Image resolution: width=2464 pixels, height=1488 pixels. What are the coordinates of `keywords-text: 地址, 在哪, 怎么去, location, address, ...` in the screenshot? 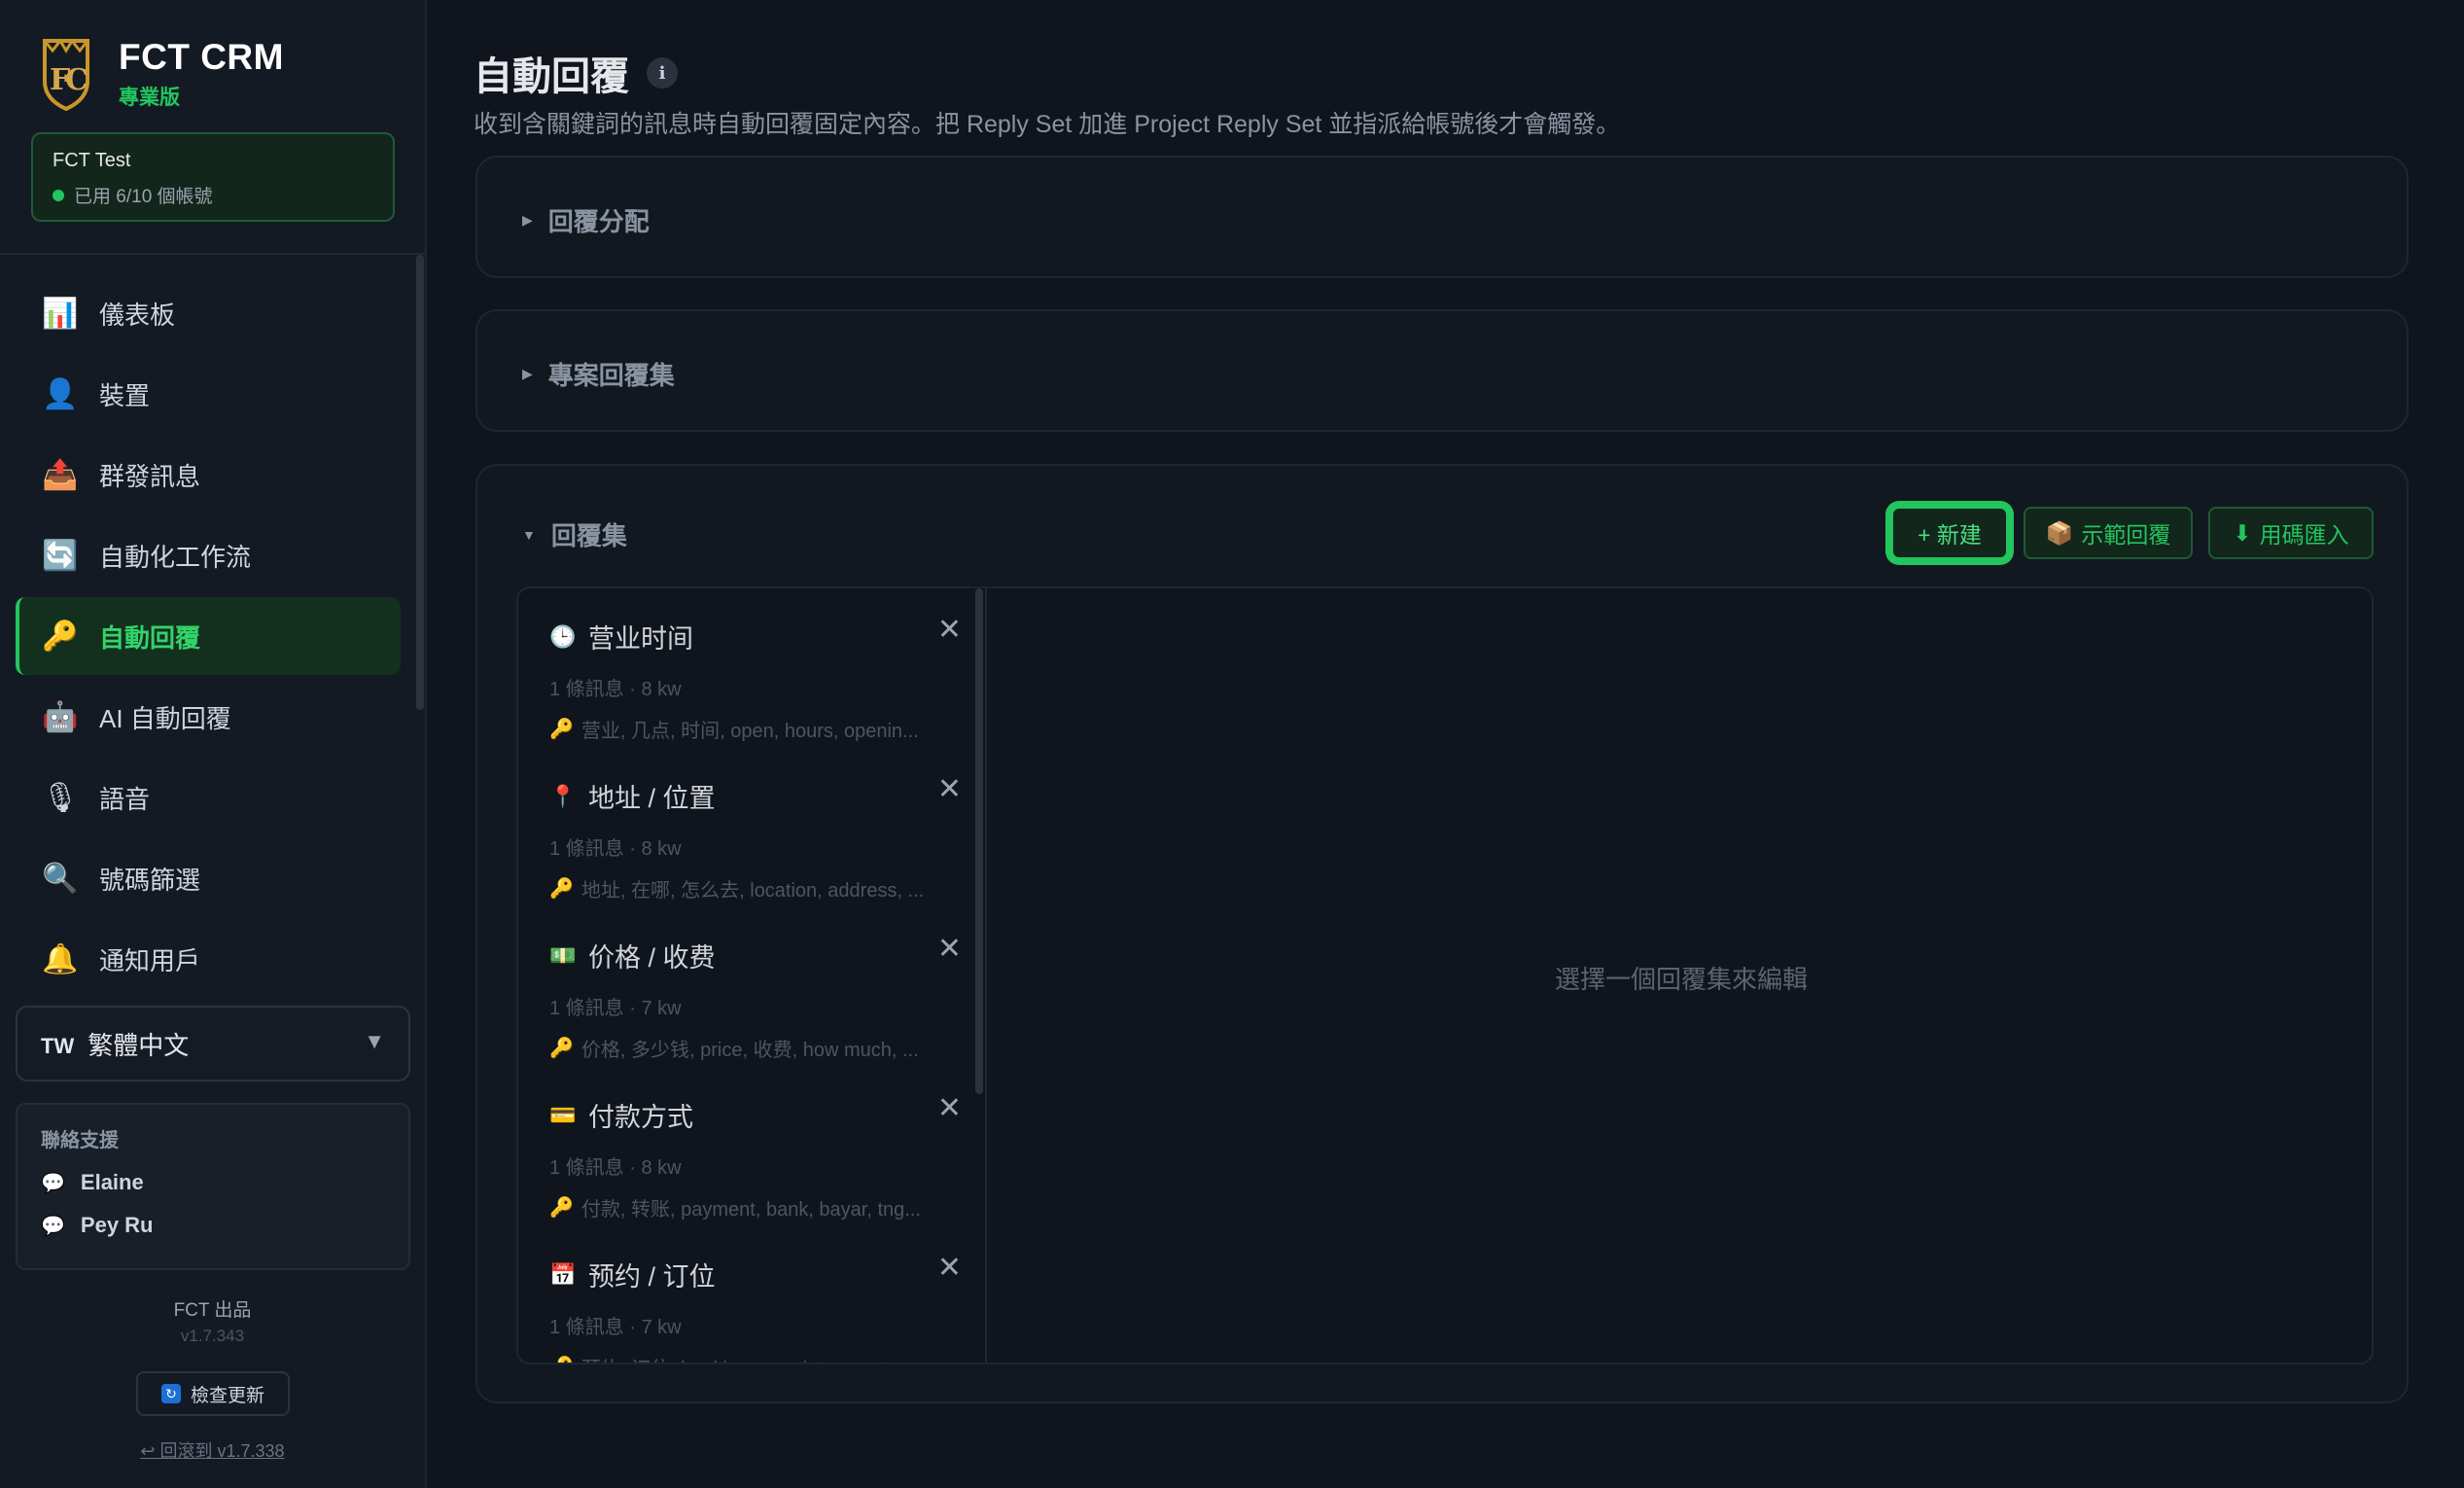 It's located at (753, 891).